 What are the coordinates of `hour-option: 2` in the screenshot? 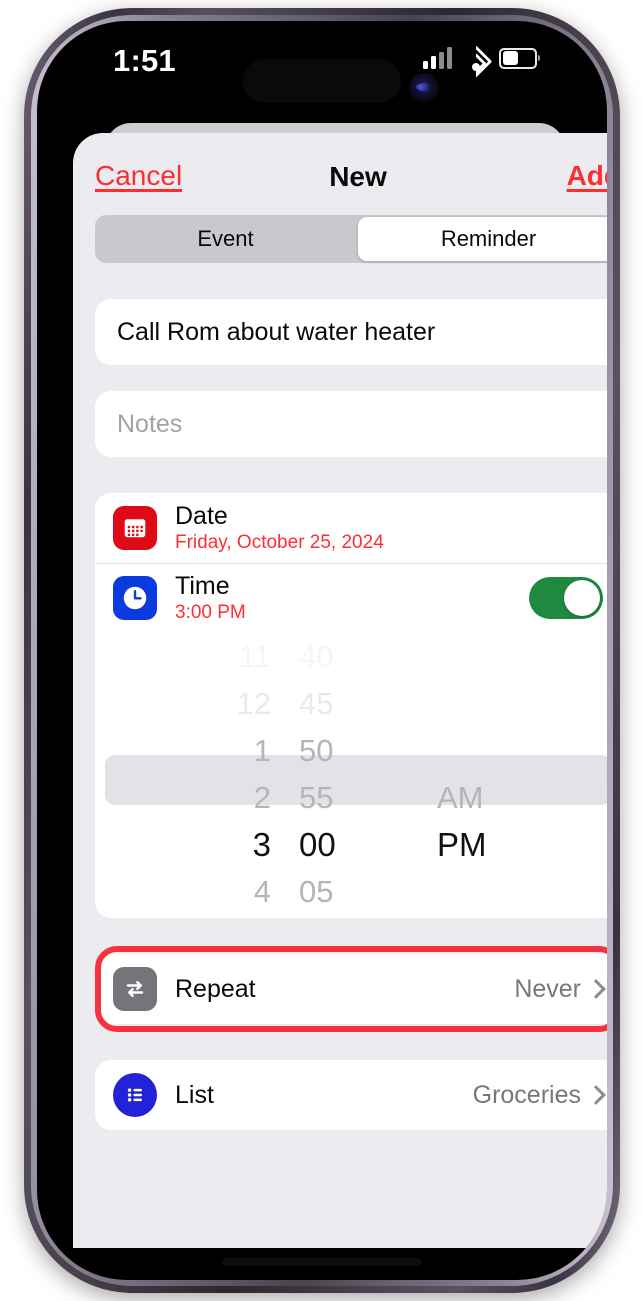 It's located at (215, 797).